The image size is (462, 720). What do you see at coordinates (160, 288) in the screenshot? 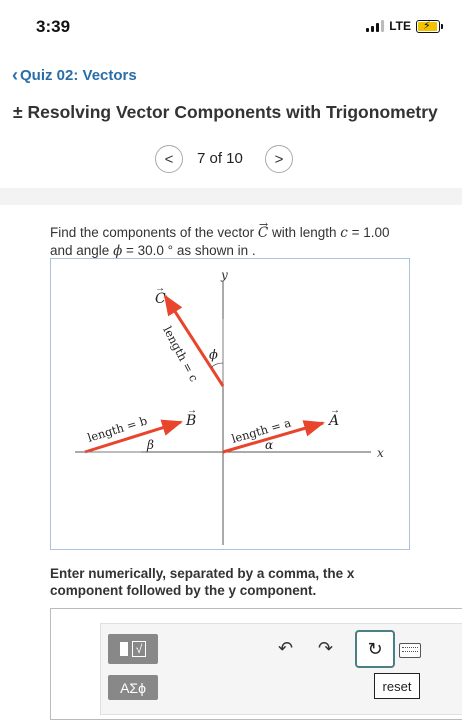
I see `vector-c-arrowhead-mark: →` at bounding box center [160, 288].